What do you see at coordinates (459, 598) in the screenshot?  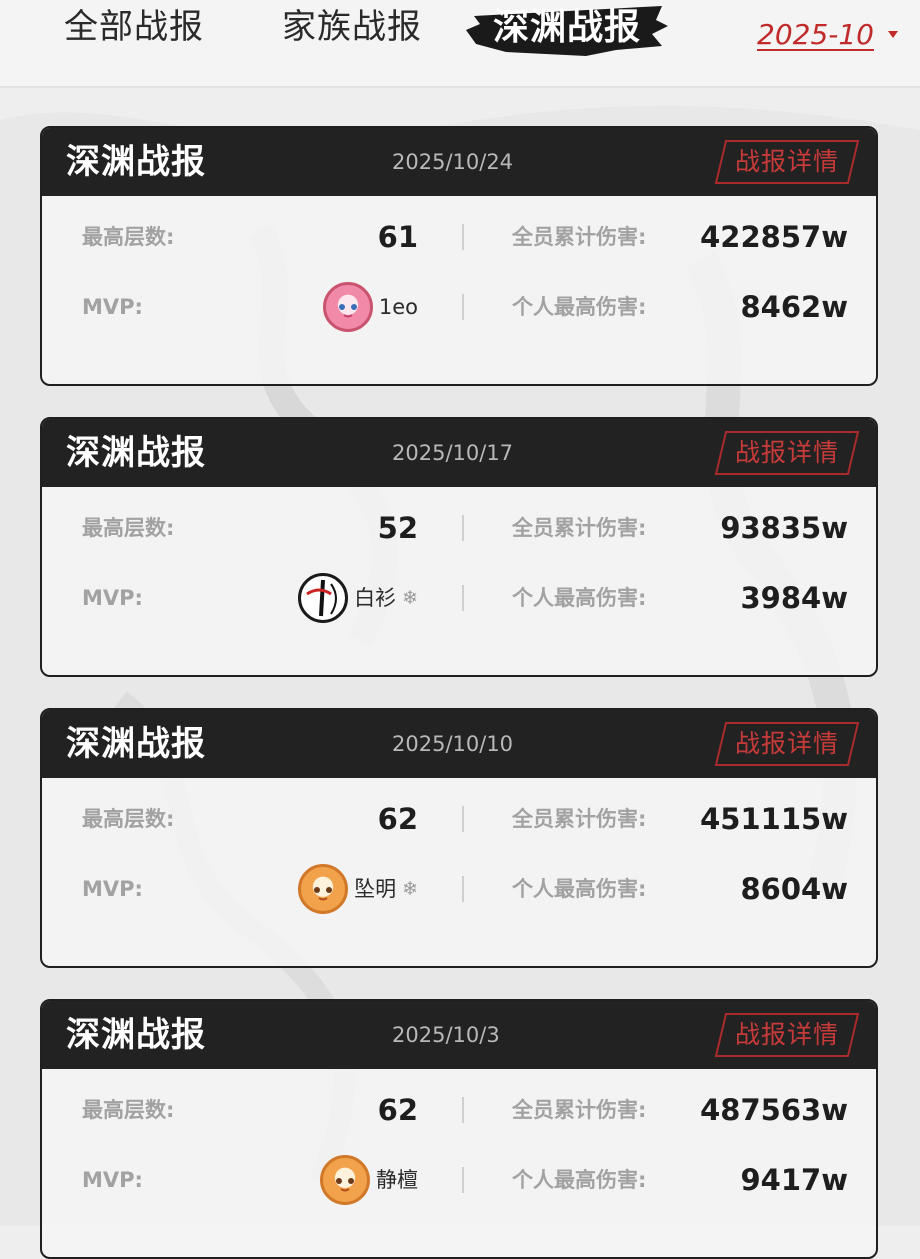 I see `stats-row: MVP: 白衫 ❄ 个人最高伤害: 3984w` at bounding box center [459, 598].